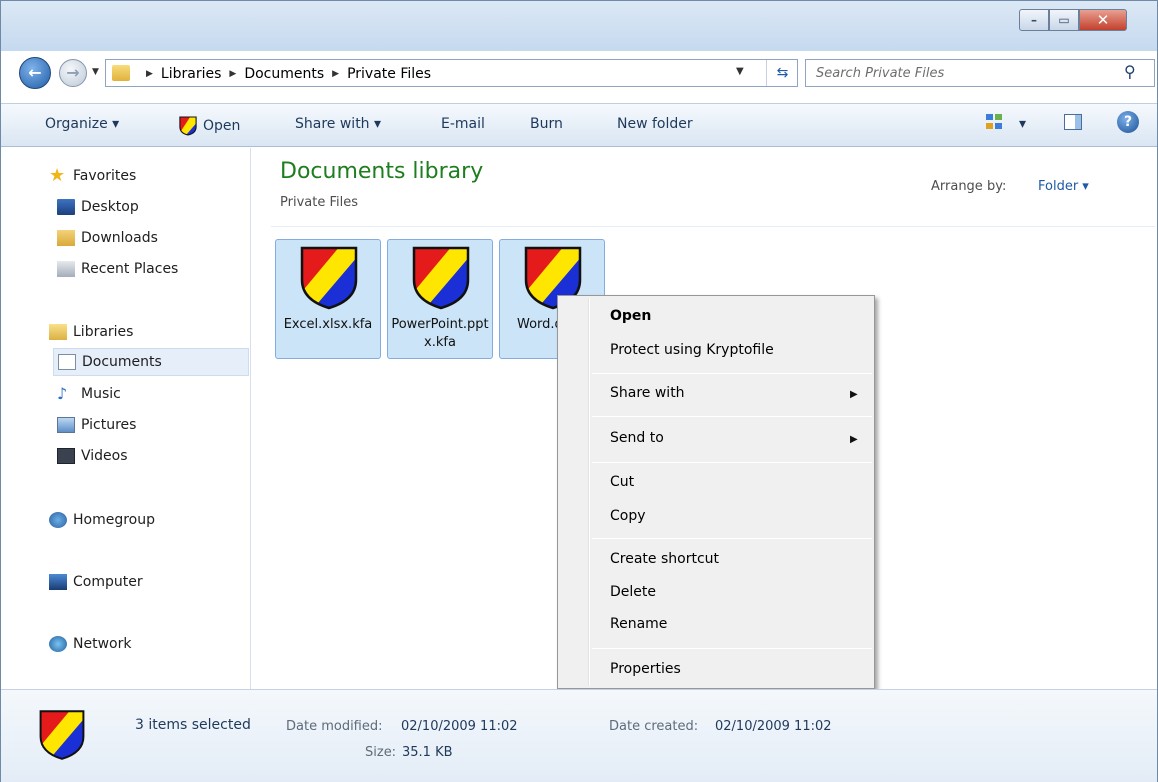  Describe the element at coordinates (463, 124) in the screenshot. I see `email-button: E-mail` at that location.